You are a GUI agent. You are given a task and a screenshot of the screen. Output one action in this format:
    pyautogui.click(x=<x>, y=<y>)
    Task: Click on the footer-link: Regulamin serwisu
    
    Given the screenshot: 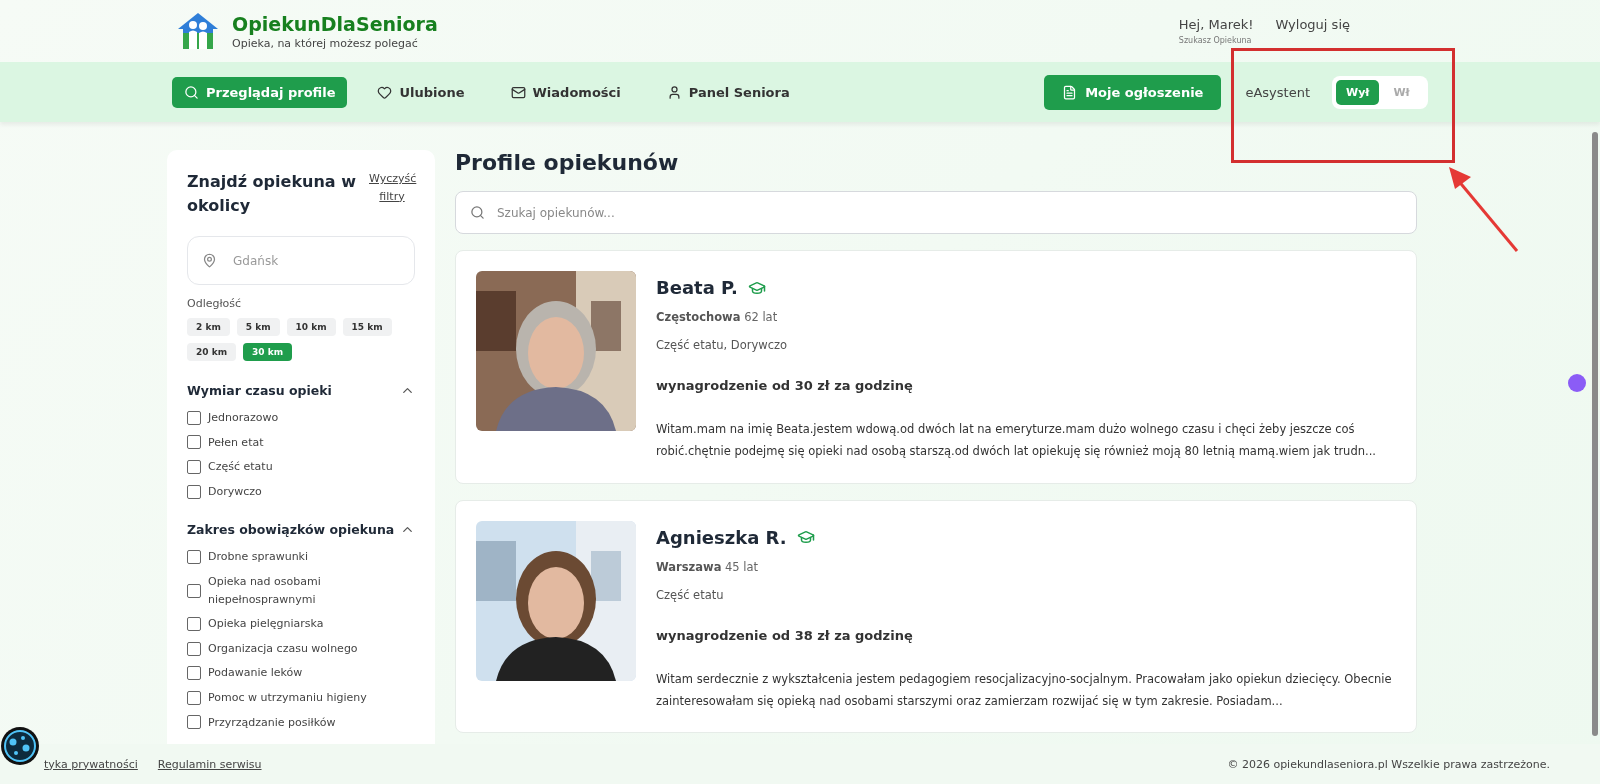 What is the action you would take?
    pyautogui.click(x=209, y=764)
    